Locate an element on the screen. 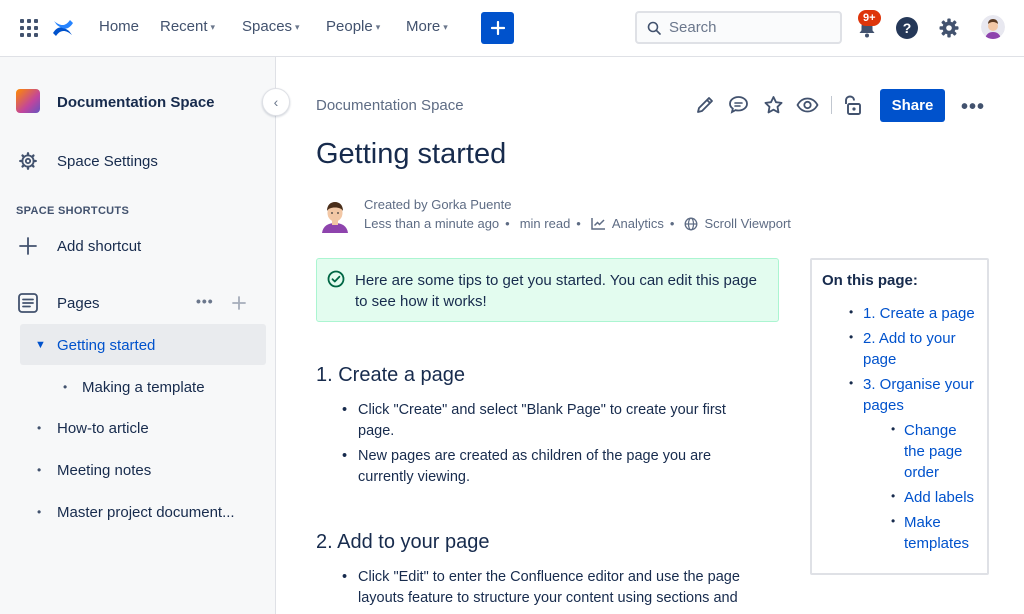 The width and height of the screenshot is (1024, 614). nav-spaces: Spaces ▾ is located at coordinates (271, 26).